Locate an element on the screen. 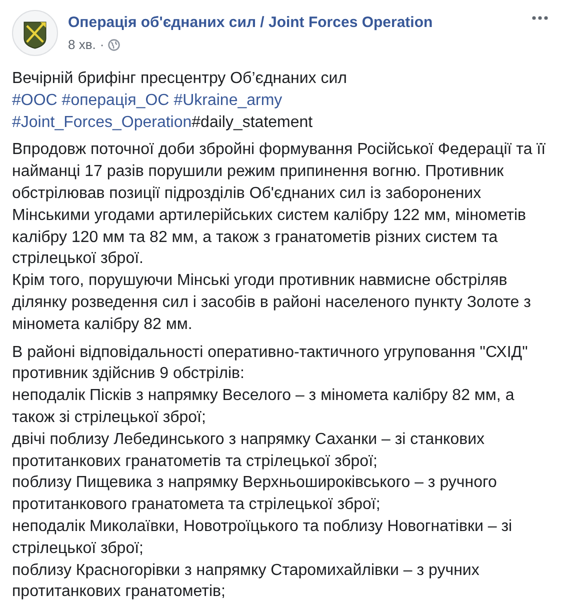 This screenshot has height=609, width=570. post-text: двічі поблизу Лебединського з напрямку Саханки – зі станкових протитанкових гранатометів та стрілецької зброї; is located at coordinates (249, 451).